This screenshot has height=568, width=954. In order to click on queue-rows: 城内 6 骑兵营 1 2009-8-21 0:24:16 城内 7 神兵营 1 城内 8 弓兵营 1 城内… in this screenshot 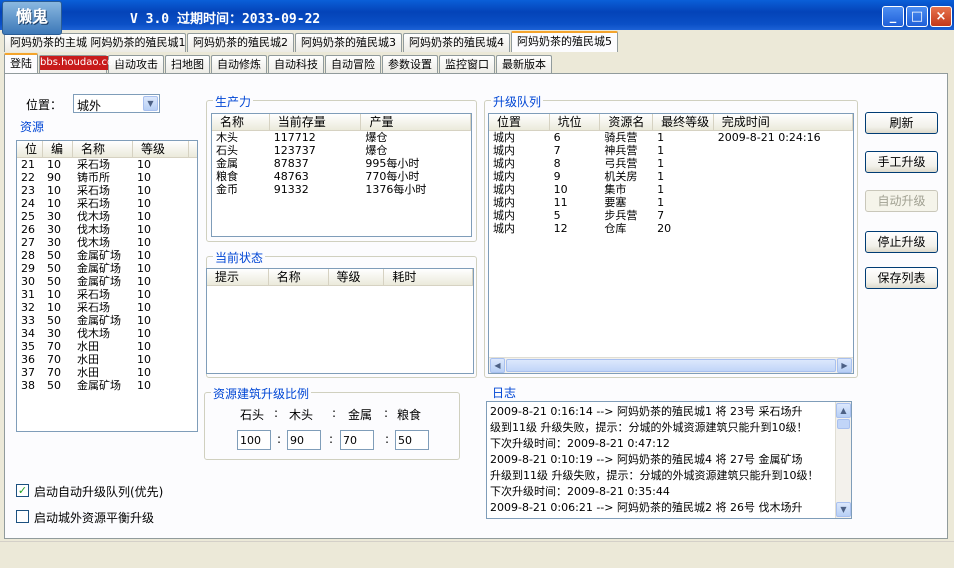, I will do `click(671, 183)`.